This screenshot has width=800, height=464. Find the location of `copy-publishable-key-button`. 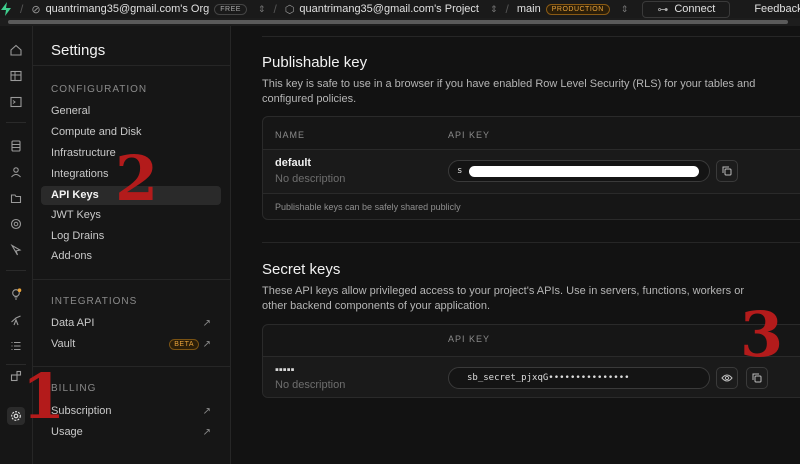

copy-publishable-key-button is located at coordinates (727, 171).